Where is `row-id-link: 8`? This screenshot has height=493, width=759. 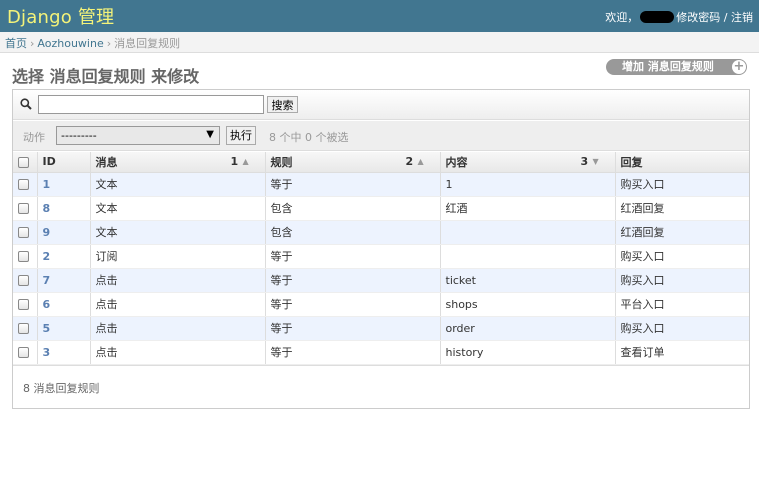 row-id-link: 8 is located at coordinates (47, 208).